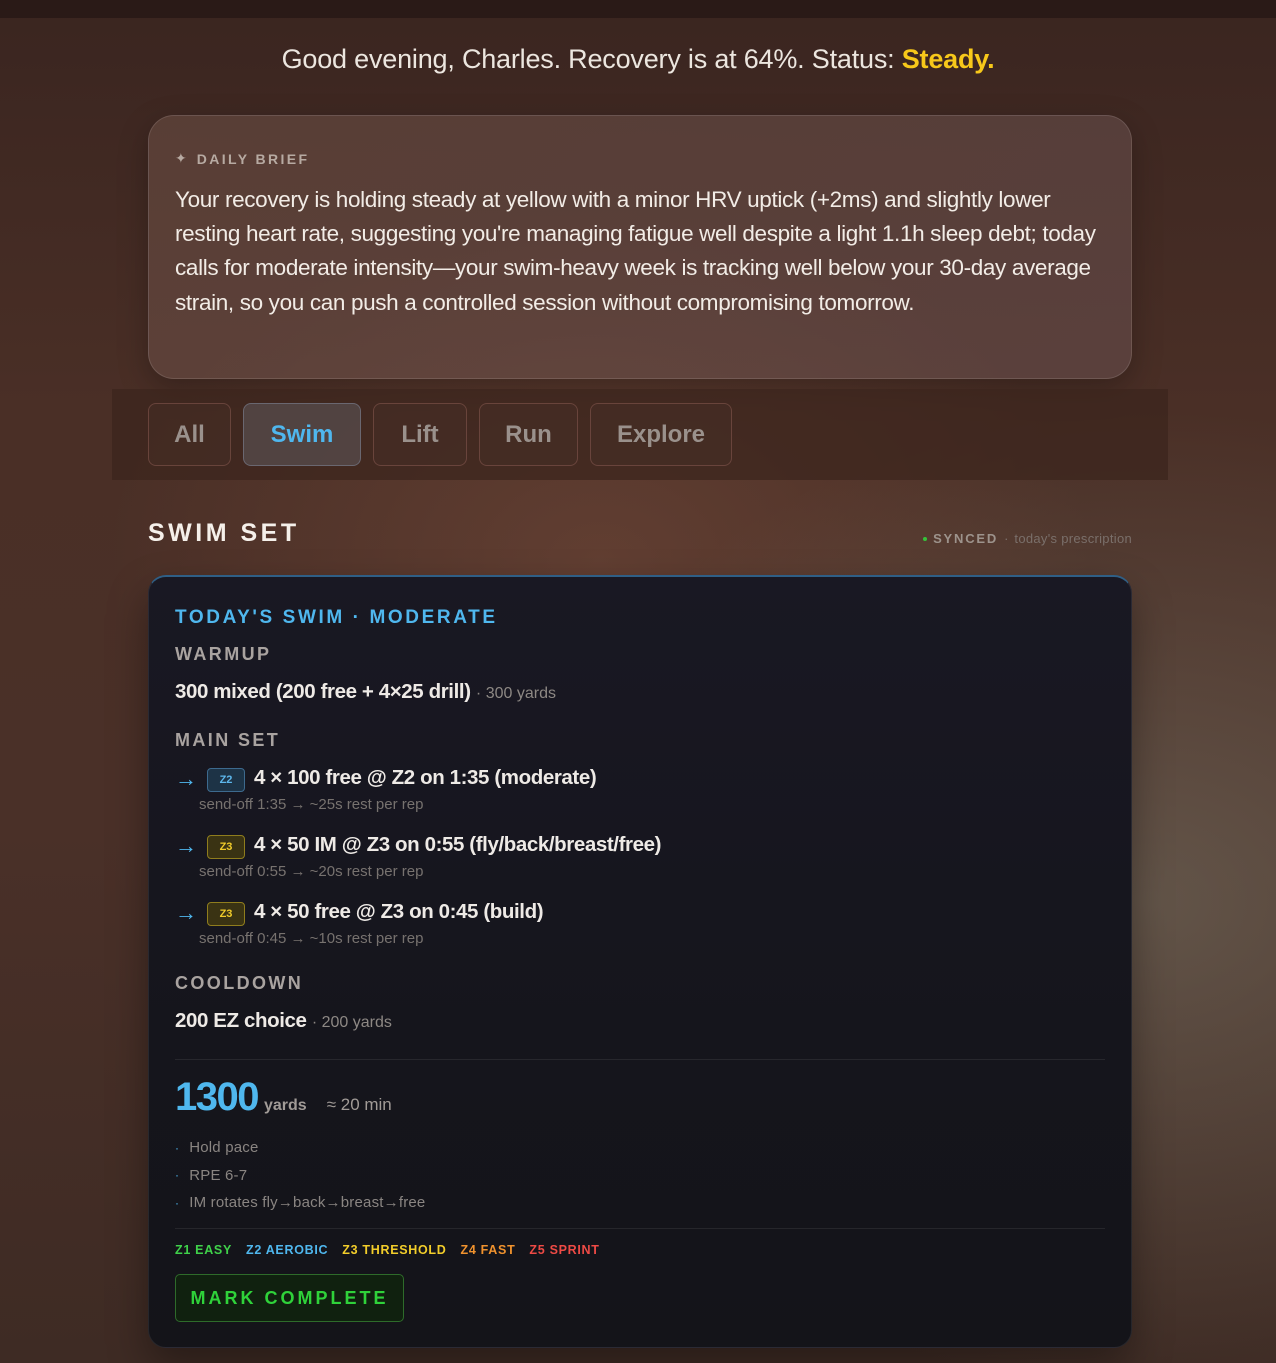 The width and height of the screenshot is (1276, 1363). Describe the element at coordinates (948, 59) in the screenshot. I see `recovery-status: Steady.` at that location.